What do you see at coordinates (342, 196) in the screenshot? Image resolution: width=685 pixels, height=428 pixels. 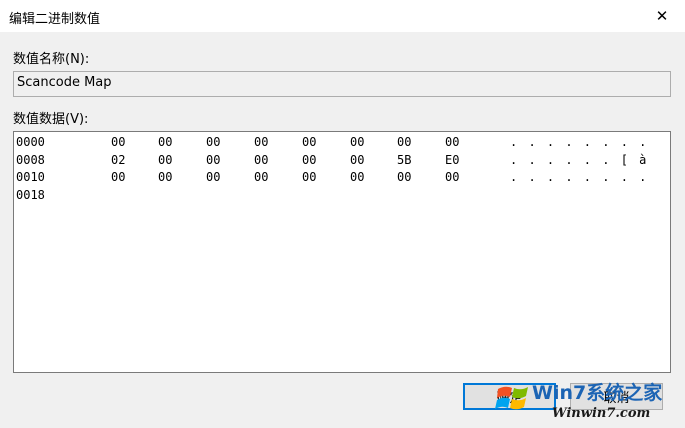 I see `hex-row: 0018` at bounding box center [342, 196].